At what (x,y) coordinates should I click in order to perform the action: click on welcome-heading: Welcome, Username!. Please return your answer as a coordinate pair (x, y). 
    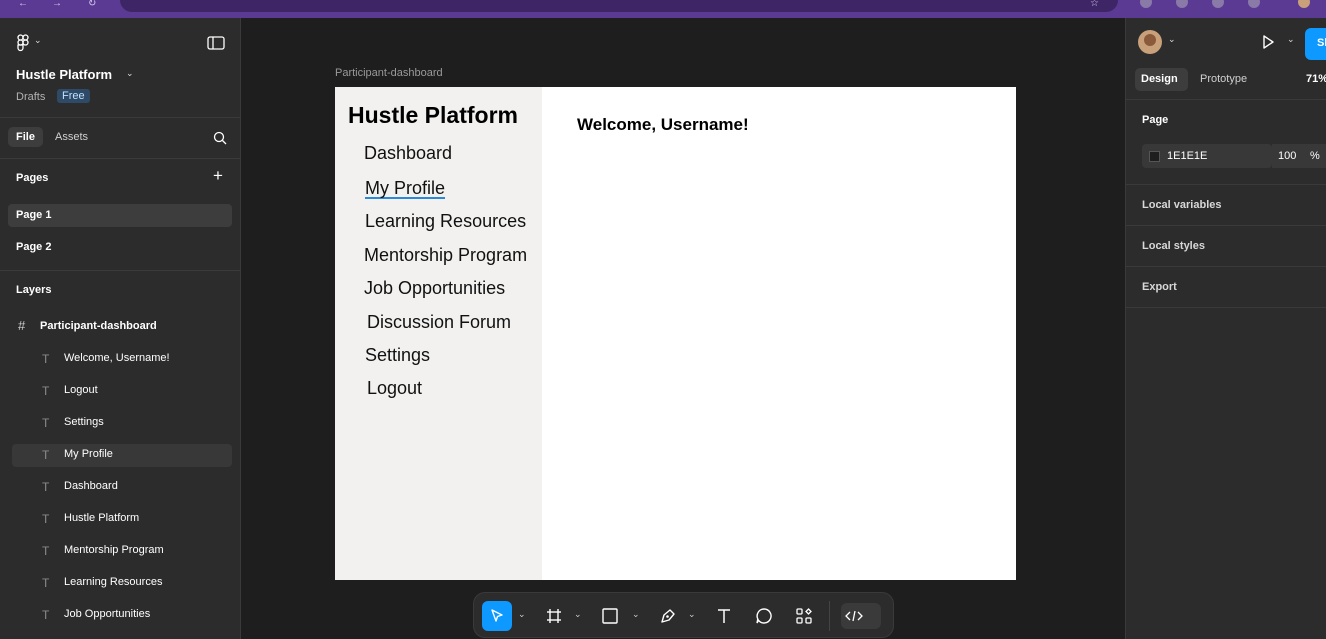
    Looking at the image, I should click on (663, 125).